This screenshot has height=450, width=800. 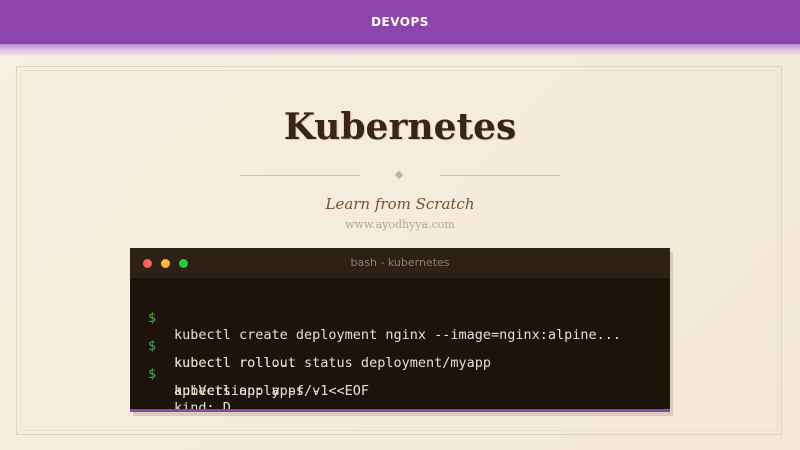 I want to click on site-url: www.ayodhyya.com, so click(x=400, y=224).